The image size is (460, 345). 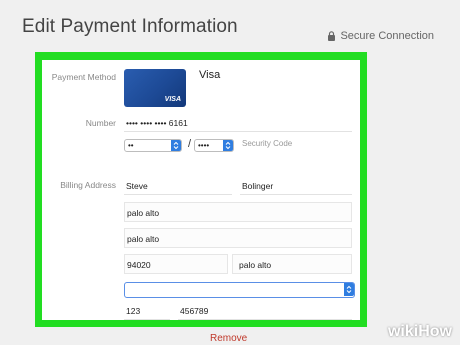 I want to click on address-line-1-field: palo alto, so click(x=238, y=212).